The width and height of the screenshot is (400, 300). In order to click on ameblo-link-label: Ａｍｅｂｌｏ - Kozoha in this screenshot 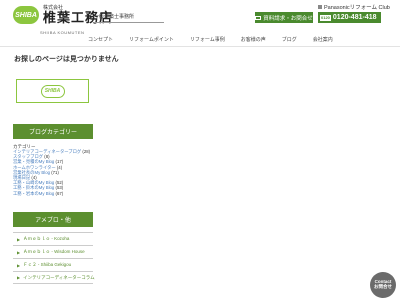, I will do `click(46, 238)`.